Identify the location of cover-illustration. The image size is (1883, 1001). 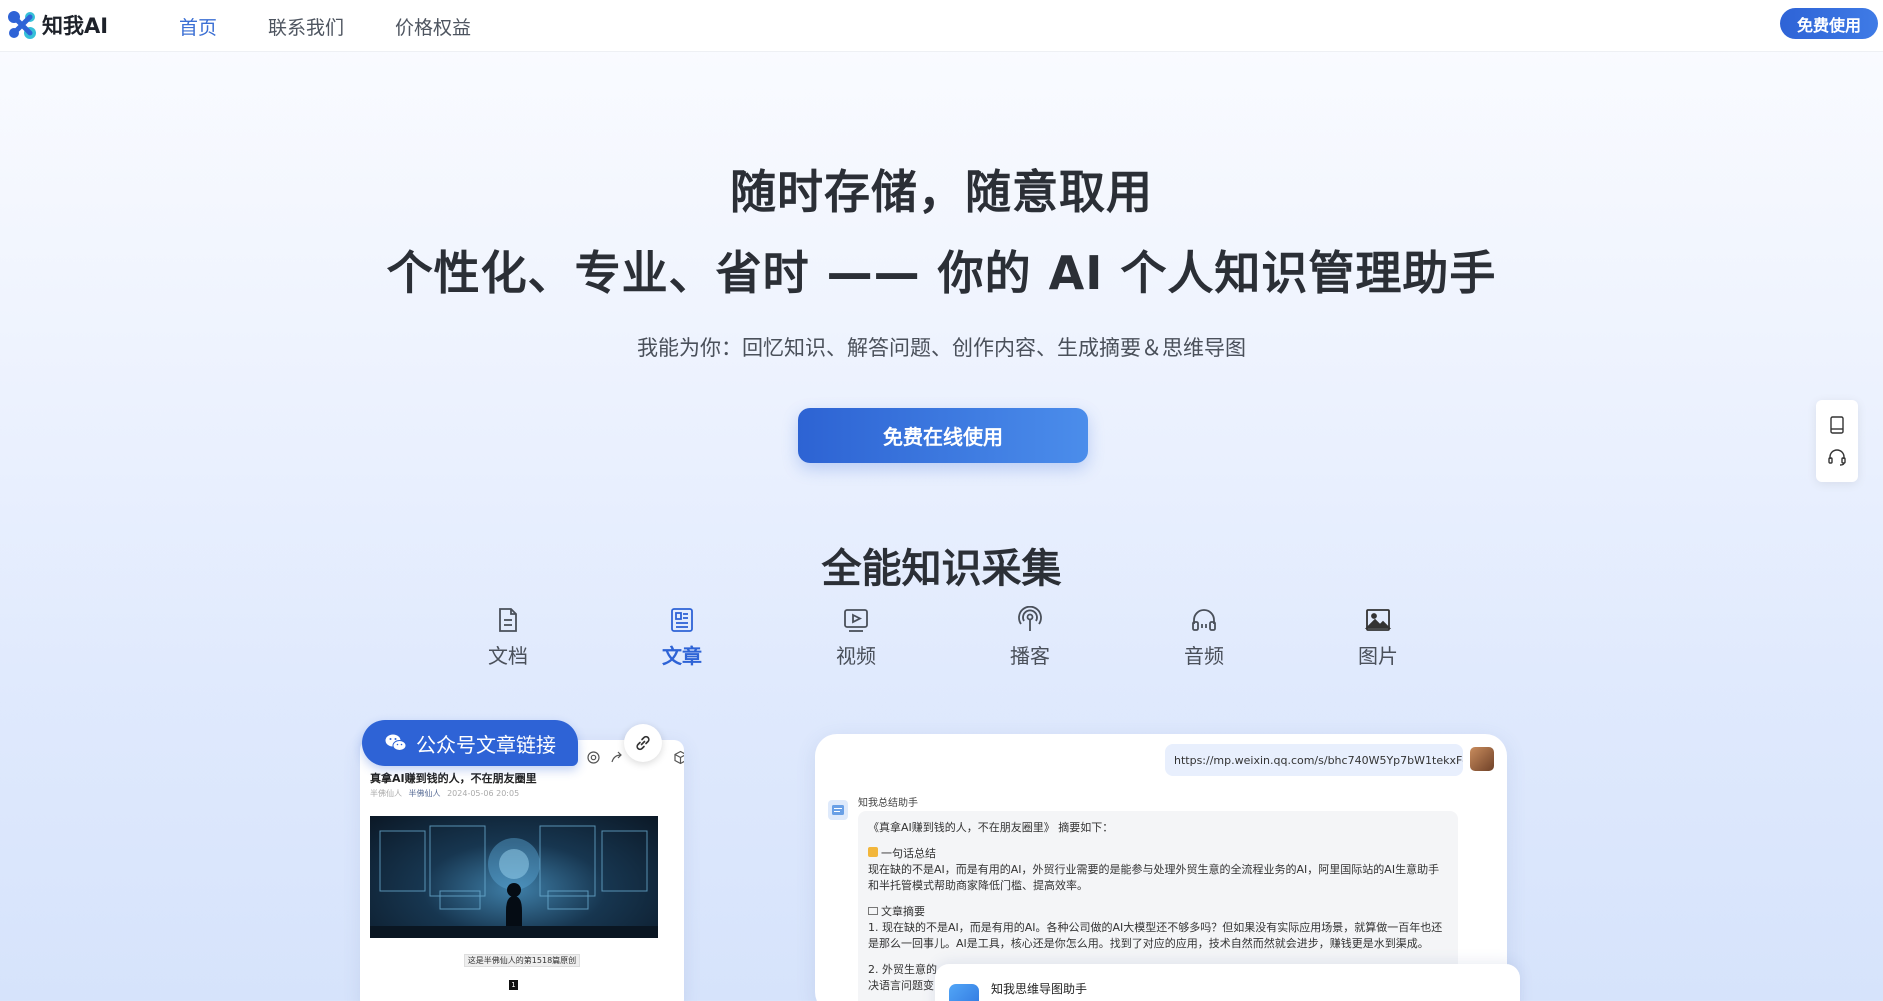
(514, 881).